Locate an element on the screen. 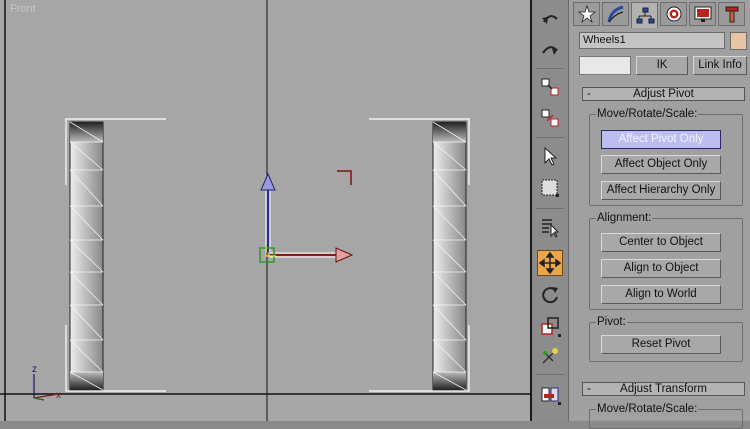  affect-object-only-button: Affect Object Only is located at coordinates (661, 164).